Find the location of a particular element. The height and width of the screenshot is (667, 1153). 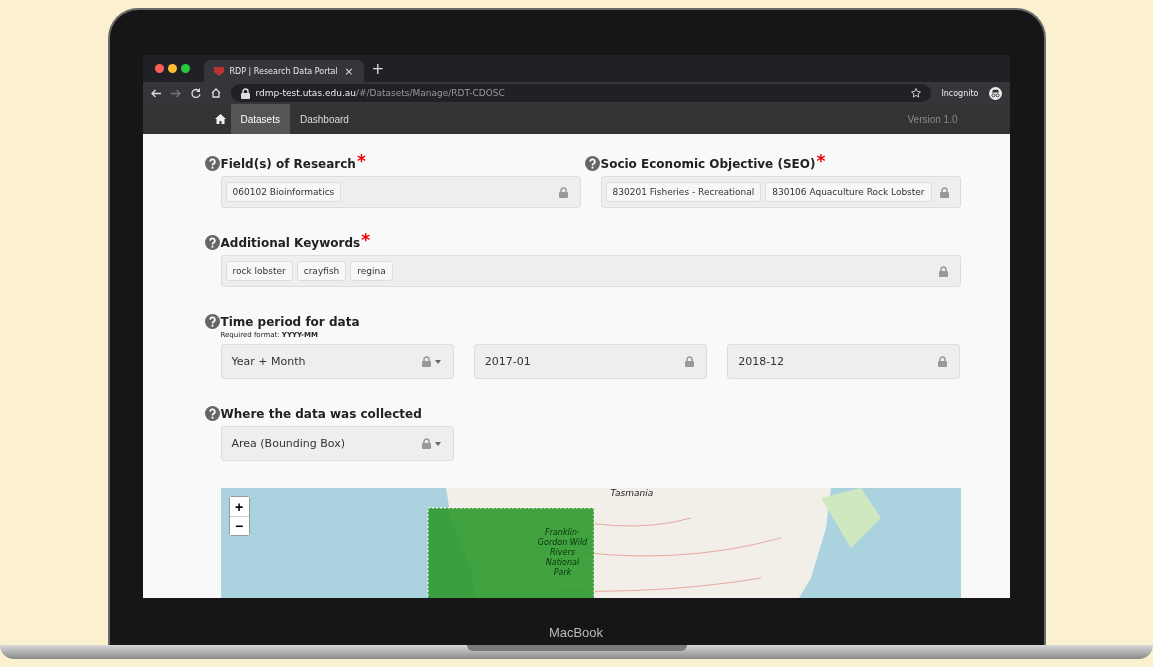

star-icon is located at coordinates (916, 93).